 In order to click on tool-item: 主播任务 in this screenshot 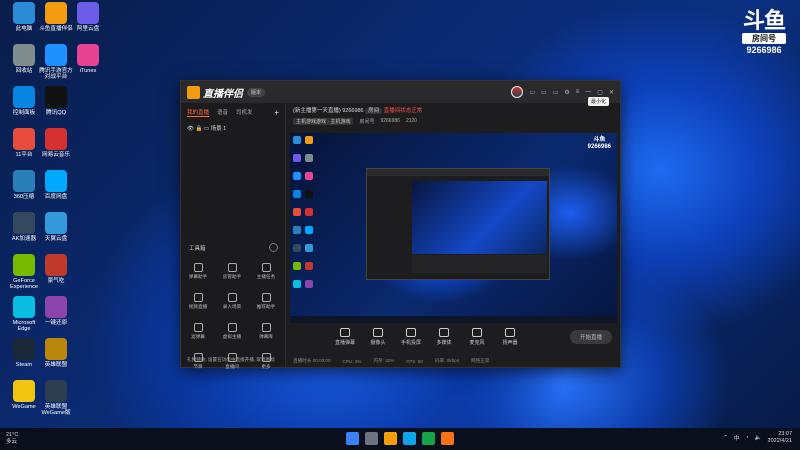, I will do `click(266, 271)`.